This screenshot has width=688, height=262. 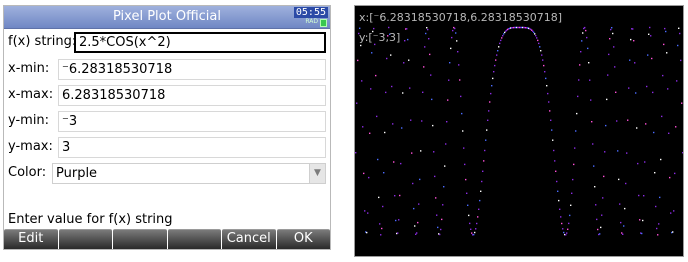 I want to click on dropdown-arrow-icon: ▼, so click(x=317, y=173).